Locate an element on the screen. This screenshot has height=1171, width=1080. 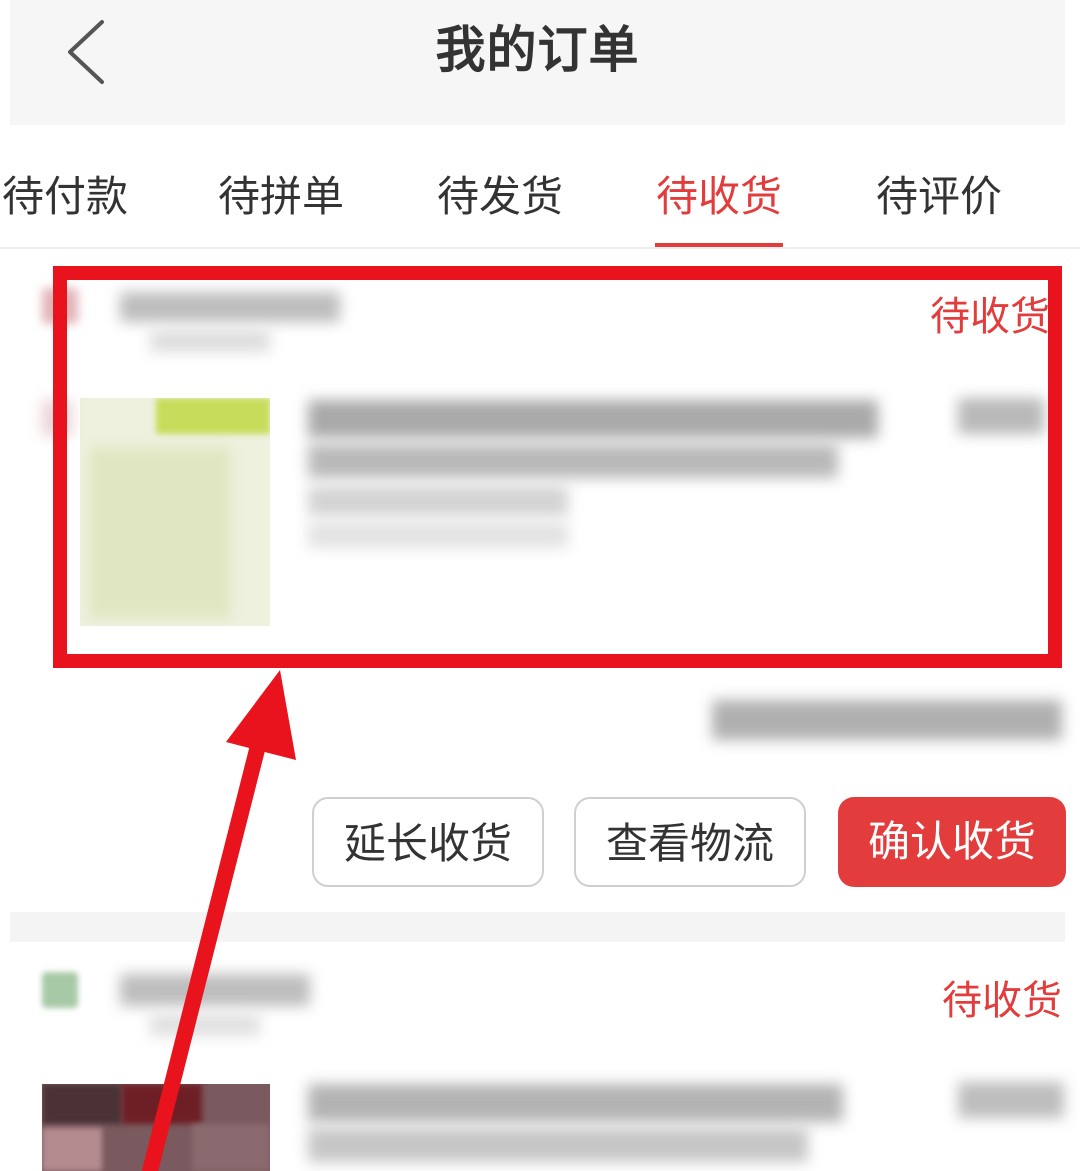
active-tab-indicator is located at coordinates (719, 245).